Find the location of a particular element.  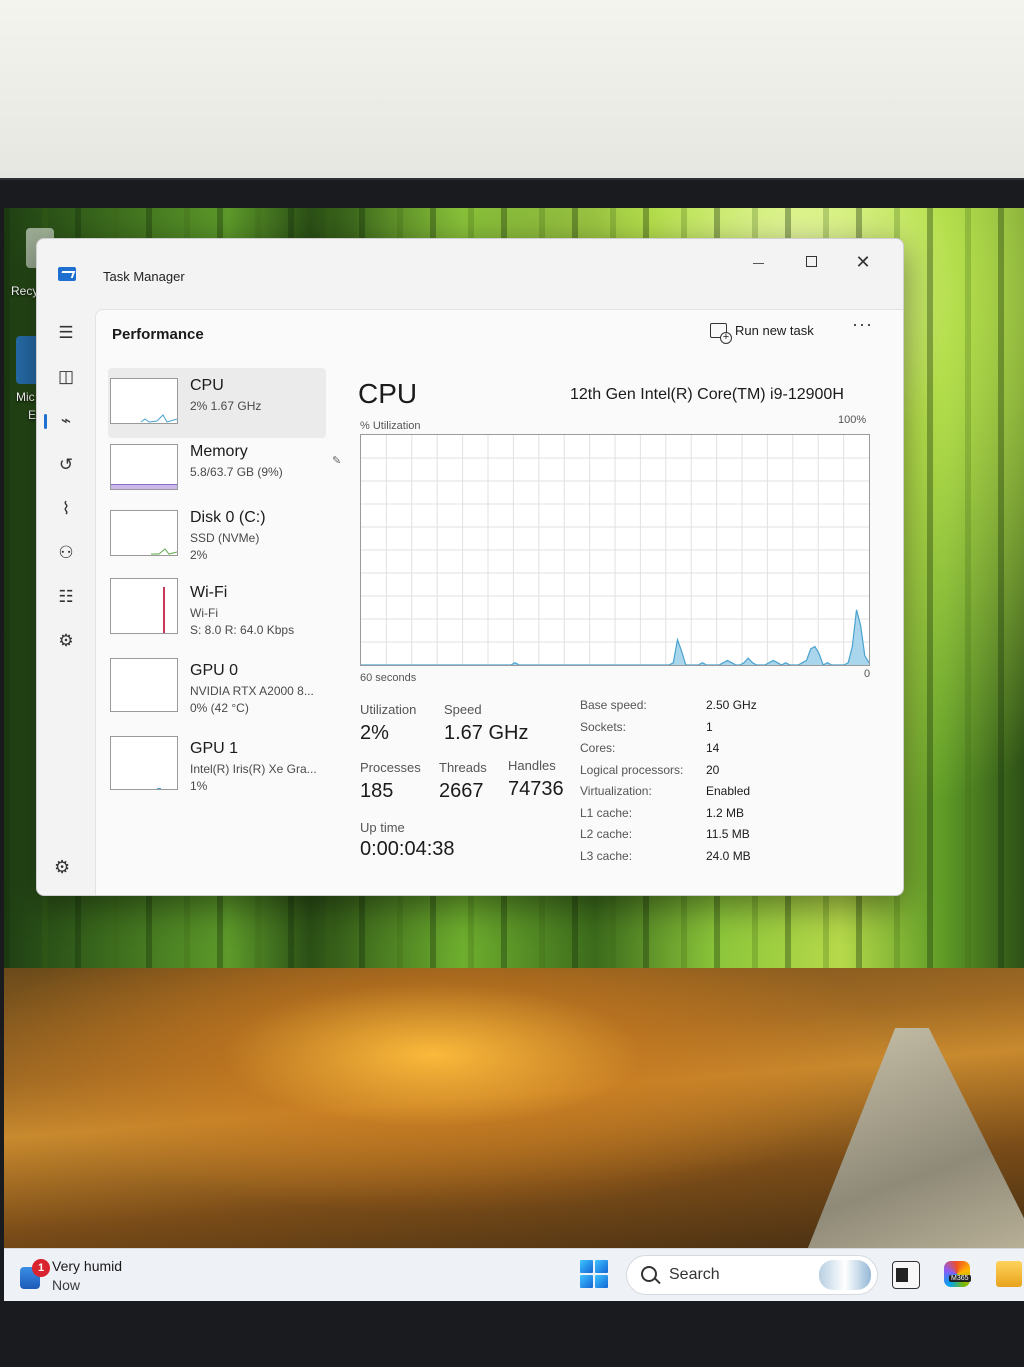

spec-value: 24.0 MB is located at coordinates (728, 856).